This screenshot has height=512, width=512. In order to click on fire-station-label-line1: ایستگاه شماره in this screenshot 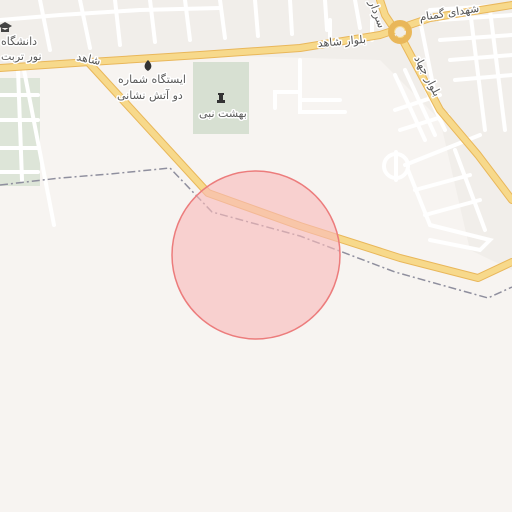, I will do `click(152, 79)`.